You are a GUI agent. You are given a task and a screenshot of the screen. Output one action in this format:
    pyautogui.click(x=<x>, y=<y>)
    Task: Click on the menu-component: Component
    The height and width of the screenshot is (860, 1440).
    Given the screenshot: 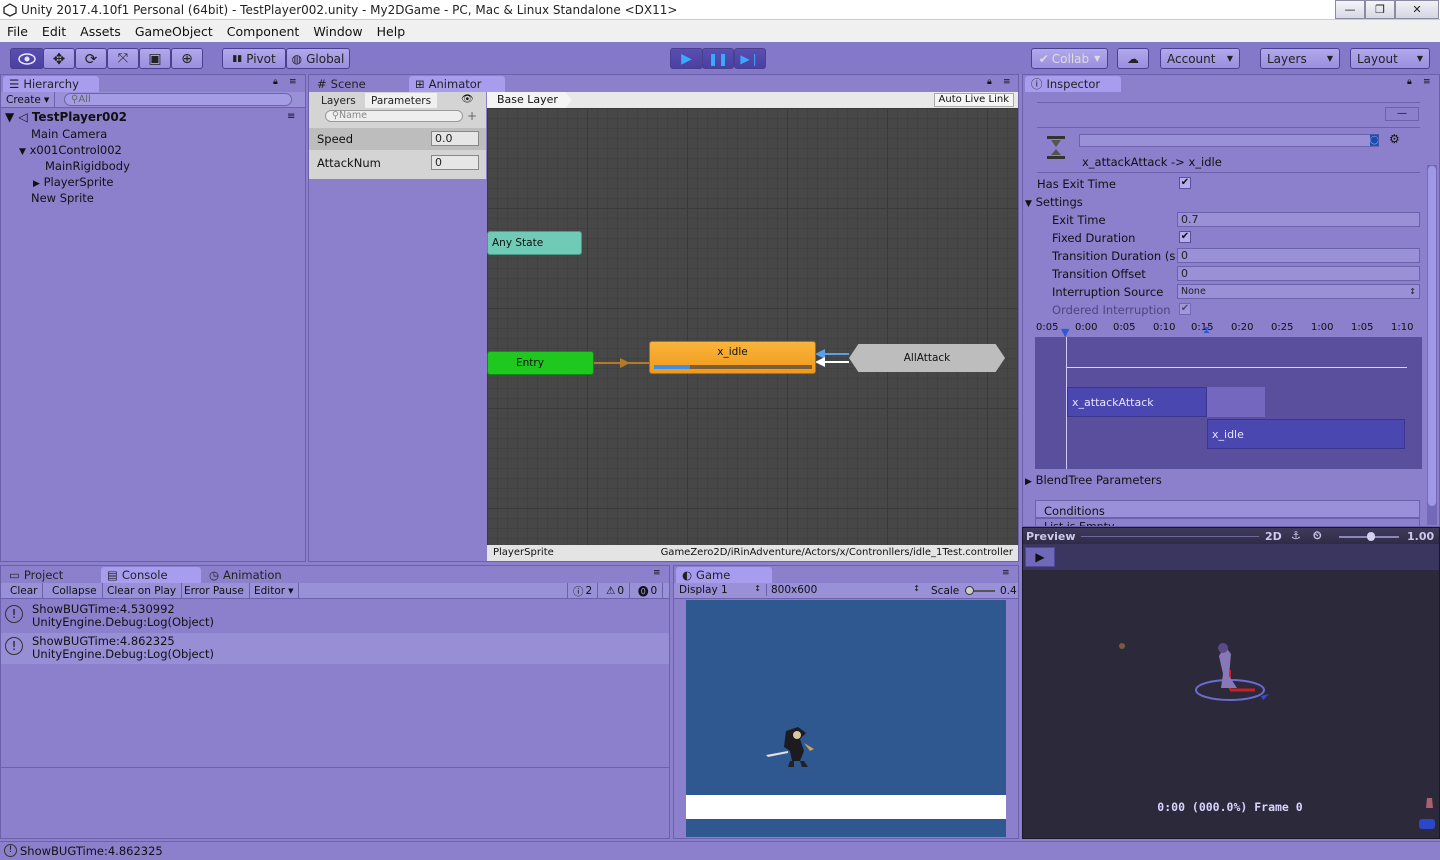 What is the action you would take?
    pyautogui.click(x=263, y=31)
    